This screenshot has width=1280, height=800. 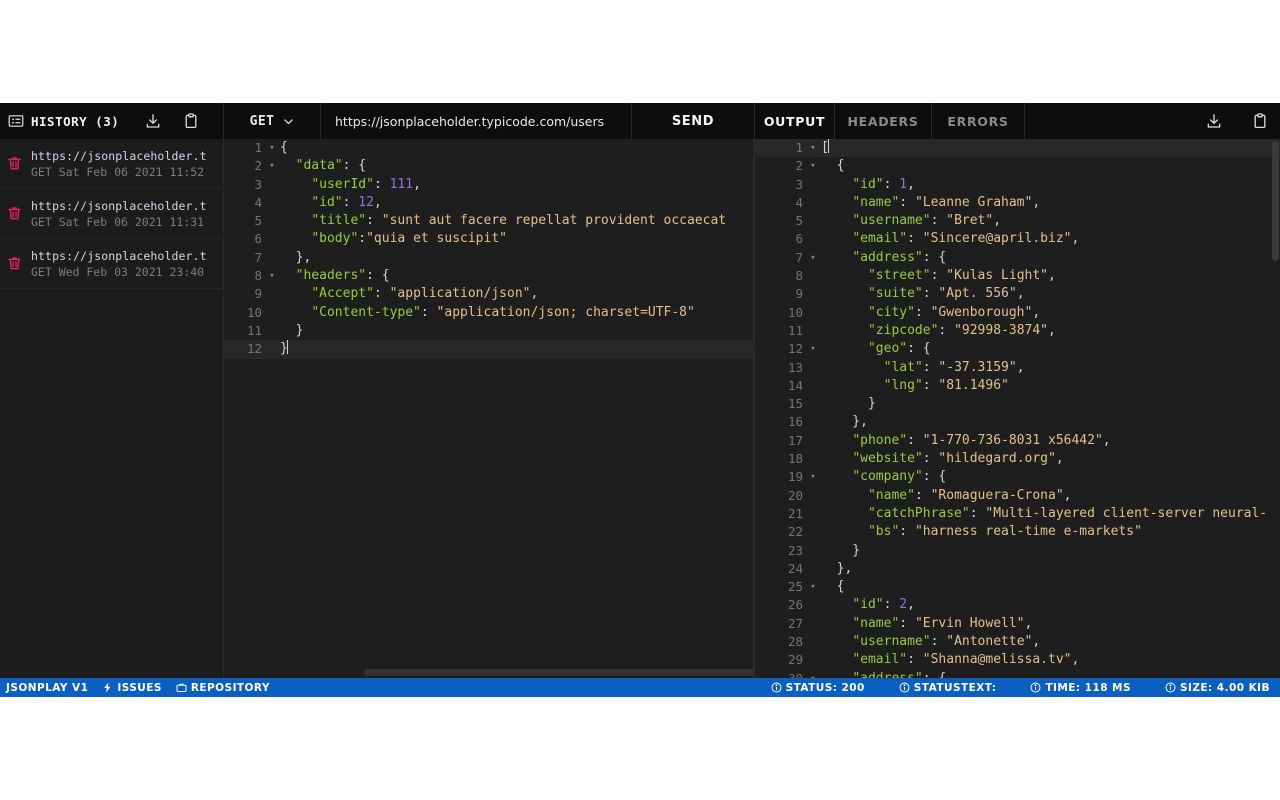 I want to click on code-line: 3 "userId": 111,, so click(x=488, y=185).